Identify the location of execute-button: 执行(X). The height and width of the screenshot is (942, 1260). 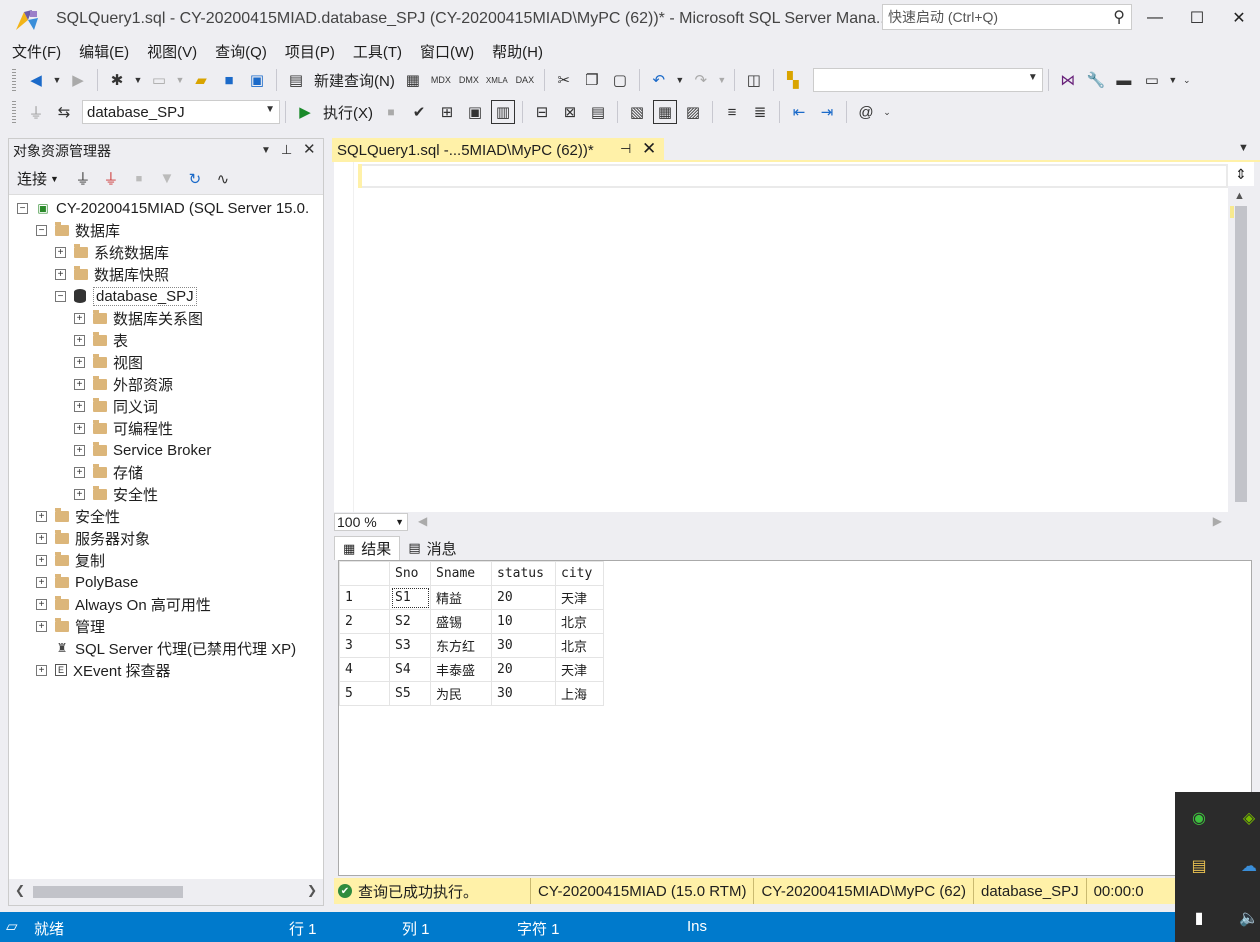
(348, 112).